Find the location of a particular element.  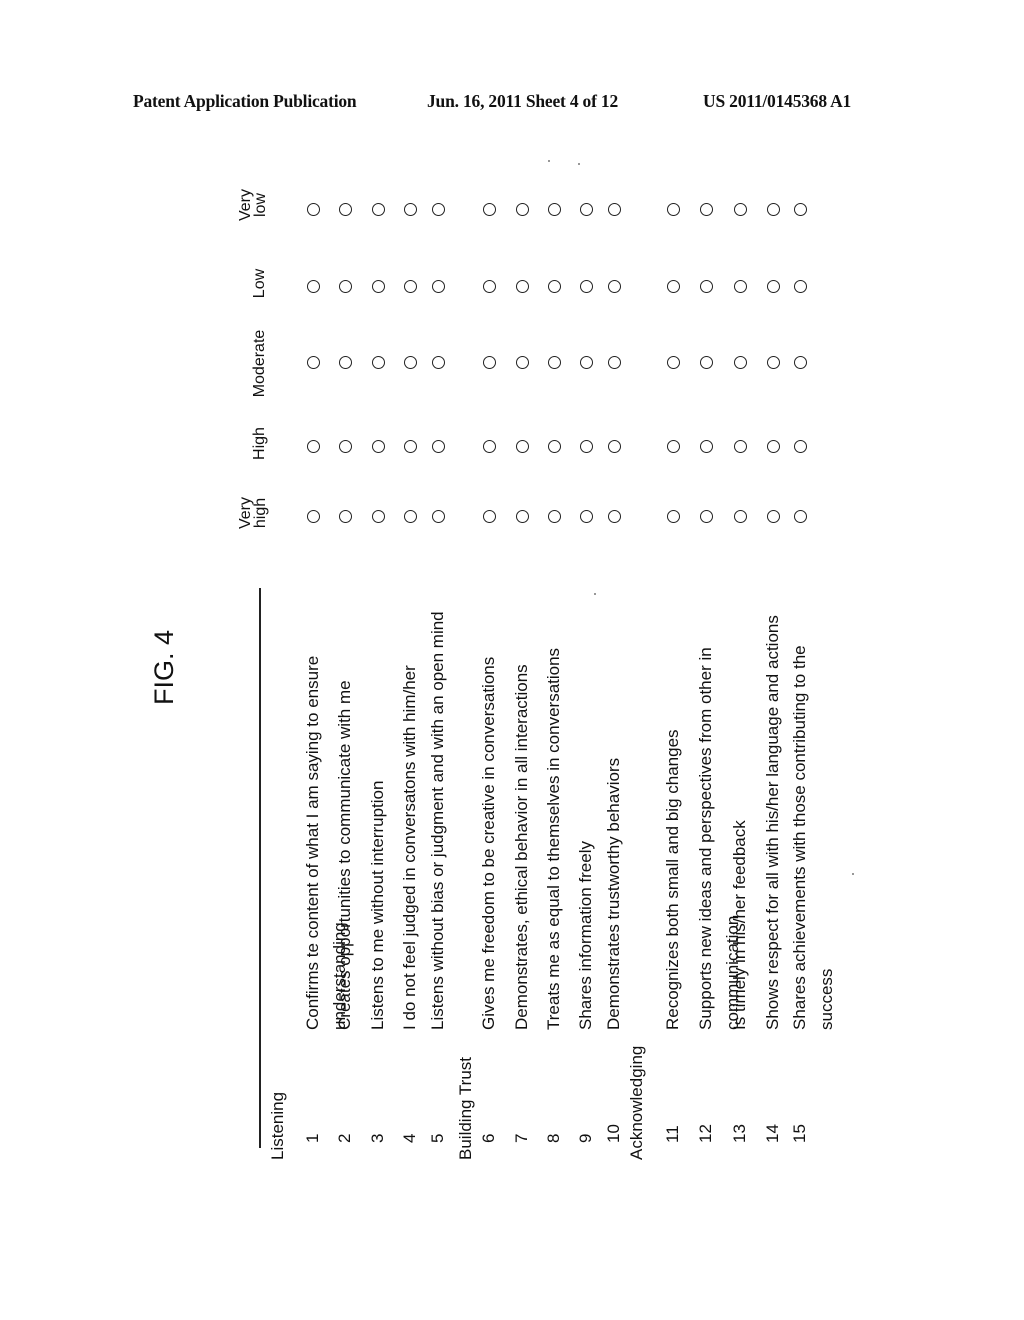

item-number: 7 is located at coordinates (521, 1138).